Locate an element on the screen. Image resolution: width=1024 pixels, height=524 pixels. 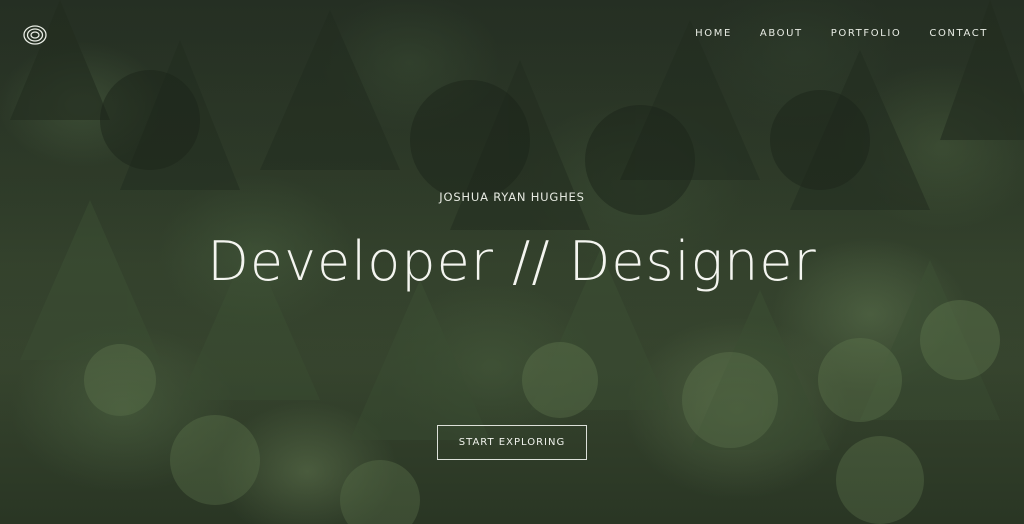
hero-headline: Developer // Designer is located at coordinates (512, 261).